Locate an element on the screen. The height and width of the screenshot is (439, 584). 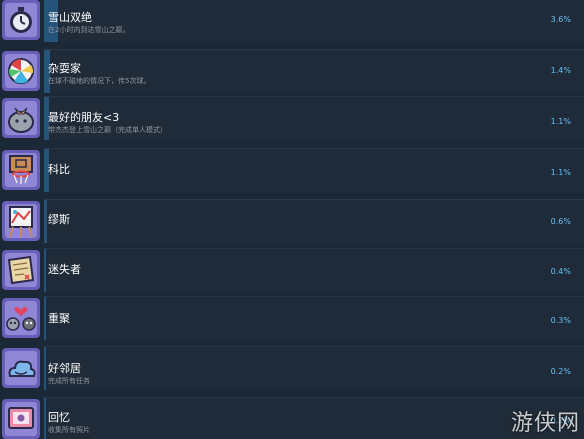
achievement-title: 回忆 is located at coordinates (59, 417).